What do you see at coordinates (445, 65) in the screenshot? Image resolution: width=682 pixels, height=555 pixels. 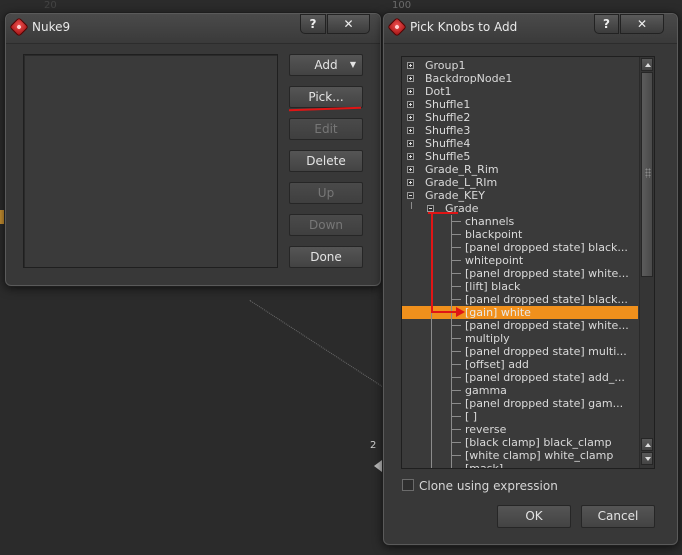 I see `tree-node-label: Group1` at bounding box center [445, 65].